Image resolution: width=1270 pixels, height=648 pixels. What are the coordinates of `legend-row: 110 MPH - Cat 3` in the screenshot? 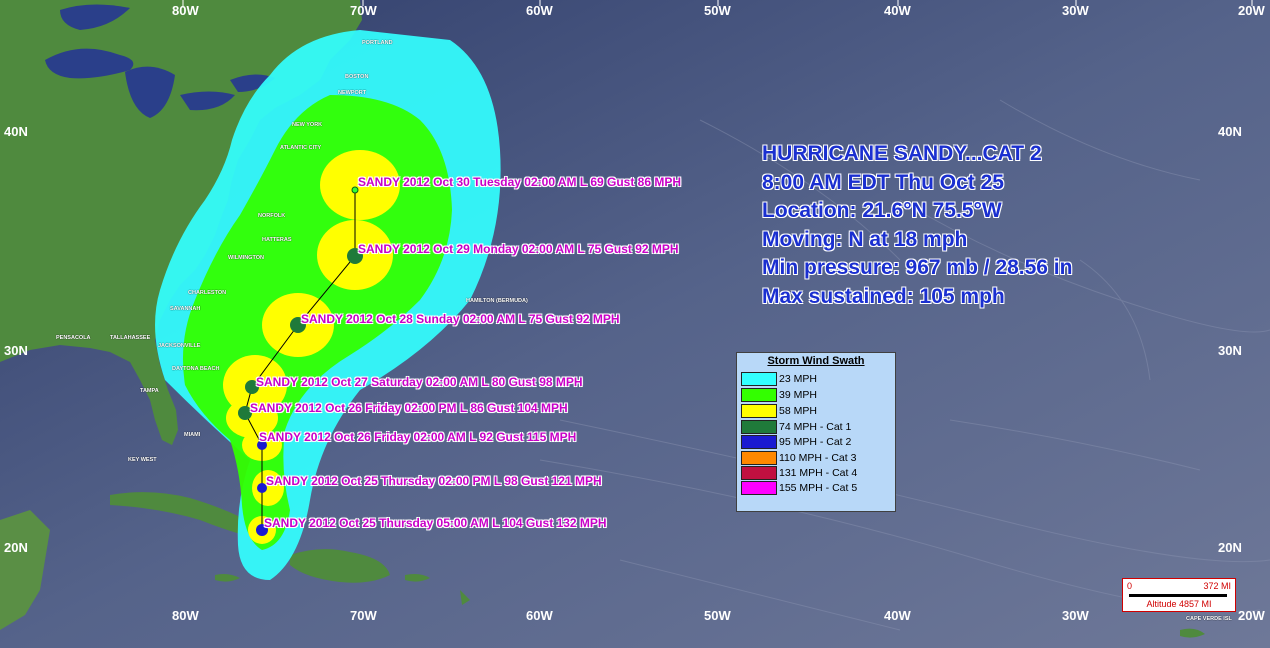 It's located at (798, 458).